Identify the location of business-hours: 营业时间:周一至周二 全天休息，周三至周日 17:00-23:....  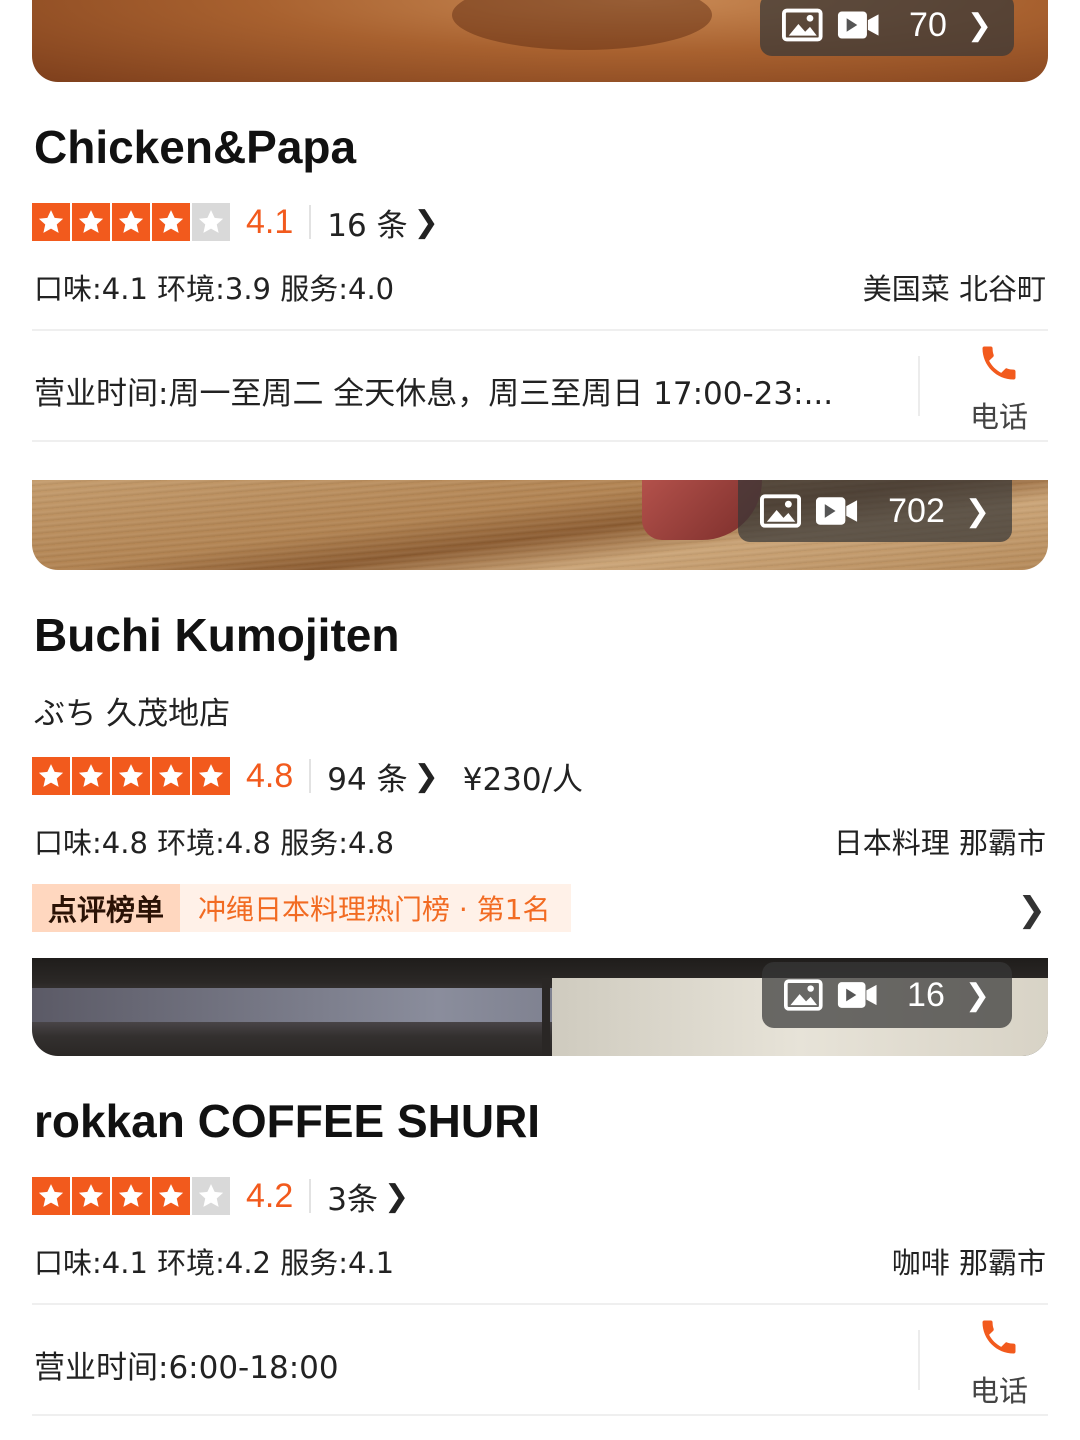
(434, 394).